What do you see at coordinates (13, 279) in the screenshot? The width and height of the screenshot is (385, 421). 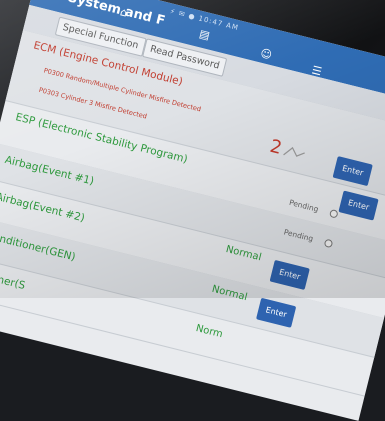 I see `system-name: nditioner(S` at bounding box center [13, 279].